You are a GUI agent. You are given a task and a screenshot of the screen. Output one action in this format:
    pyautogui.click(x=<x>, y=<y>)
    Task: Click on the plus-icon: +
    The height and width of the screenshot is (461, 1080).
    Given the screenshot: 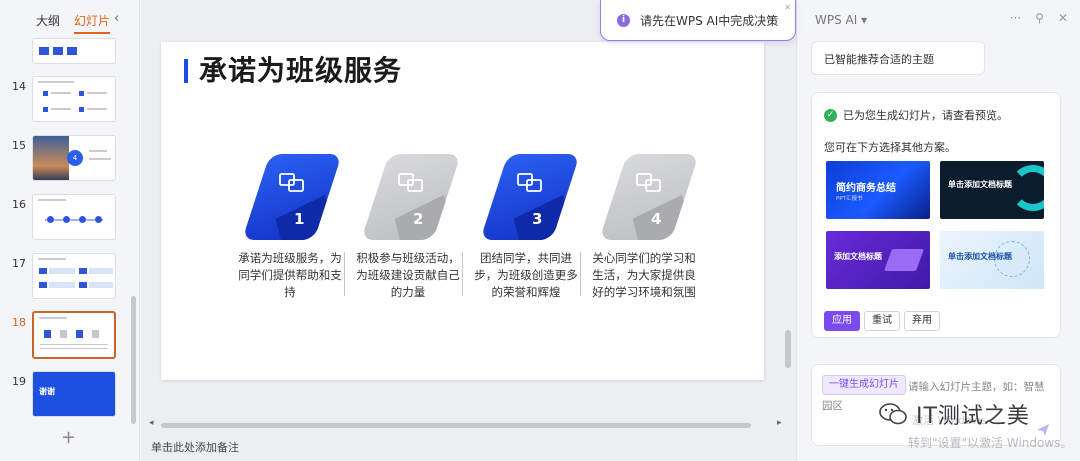 What is the action you would take?
    pyautogui.click(x=68, y=437)
    